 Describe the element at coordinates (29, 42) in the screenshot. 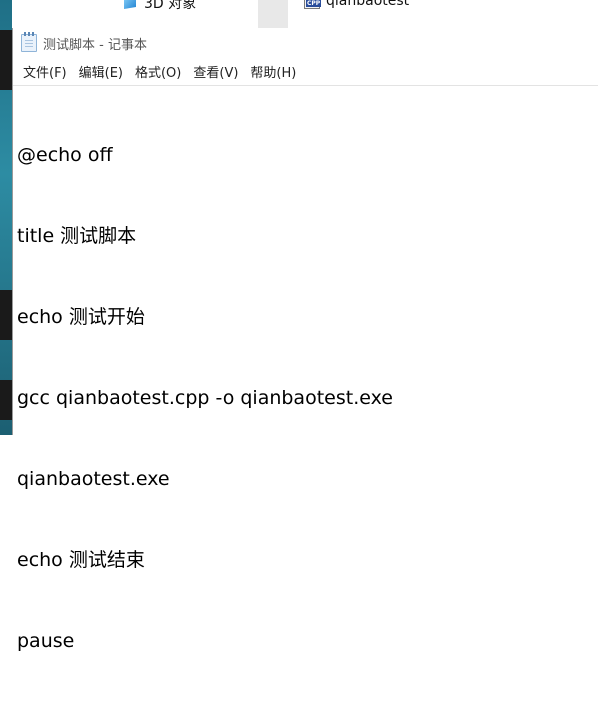

I see `notepad-icon` at that location.